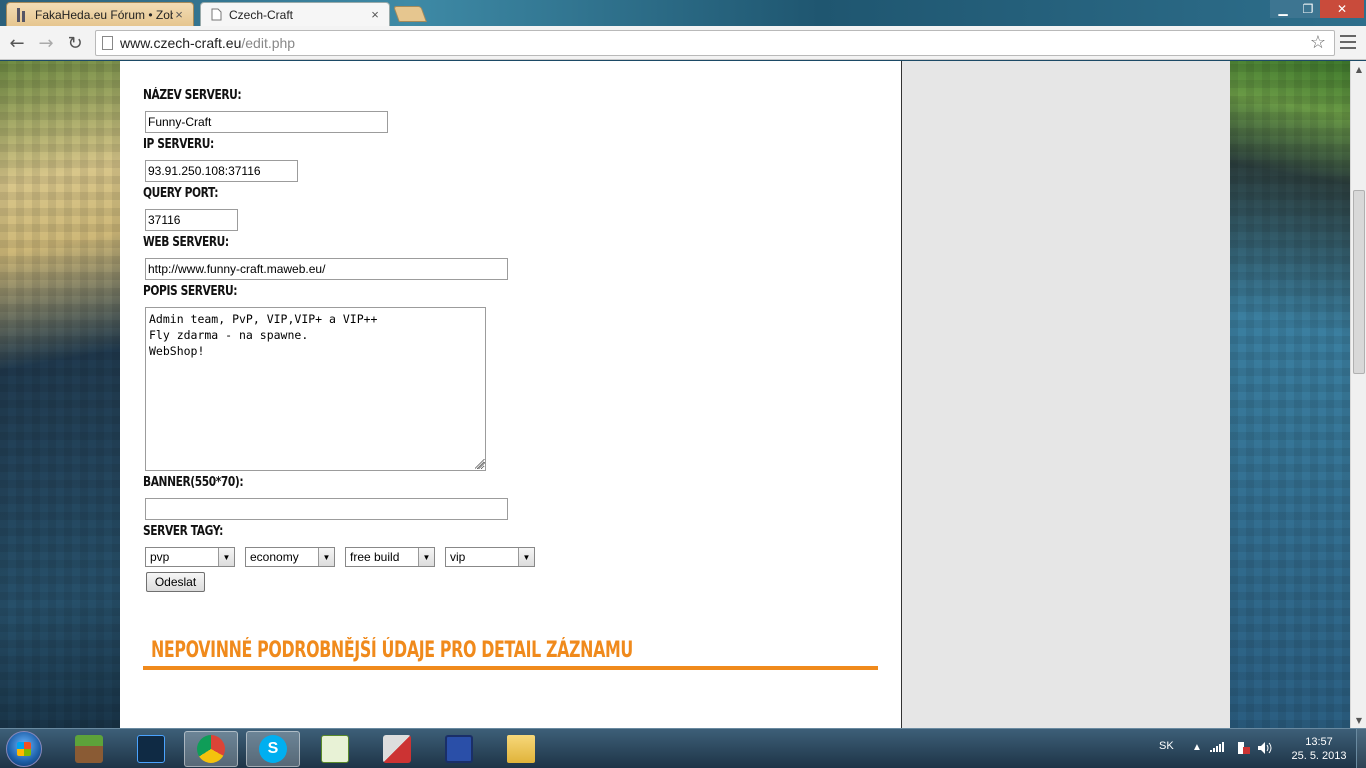 The image size is (1366, 768). I want to click on address-bar: www.czech-craft.eu/edit.php ☆, so click(715, 43).